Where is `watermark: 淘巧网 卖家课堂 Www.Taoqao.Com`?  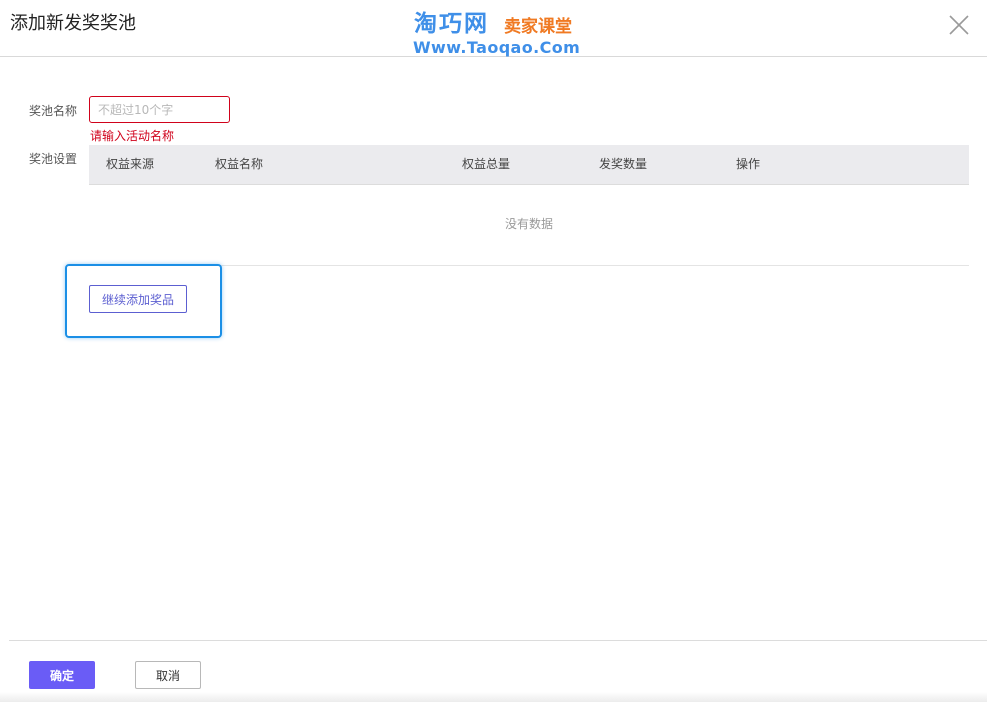 watermark: 淘巧网 卖家课堂 Www.Taoqao.Com is located at coordinates (502, 32).